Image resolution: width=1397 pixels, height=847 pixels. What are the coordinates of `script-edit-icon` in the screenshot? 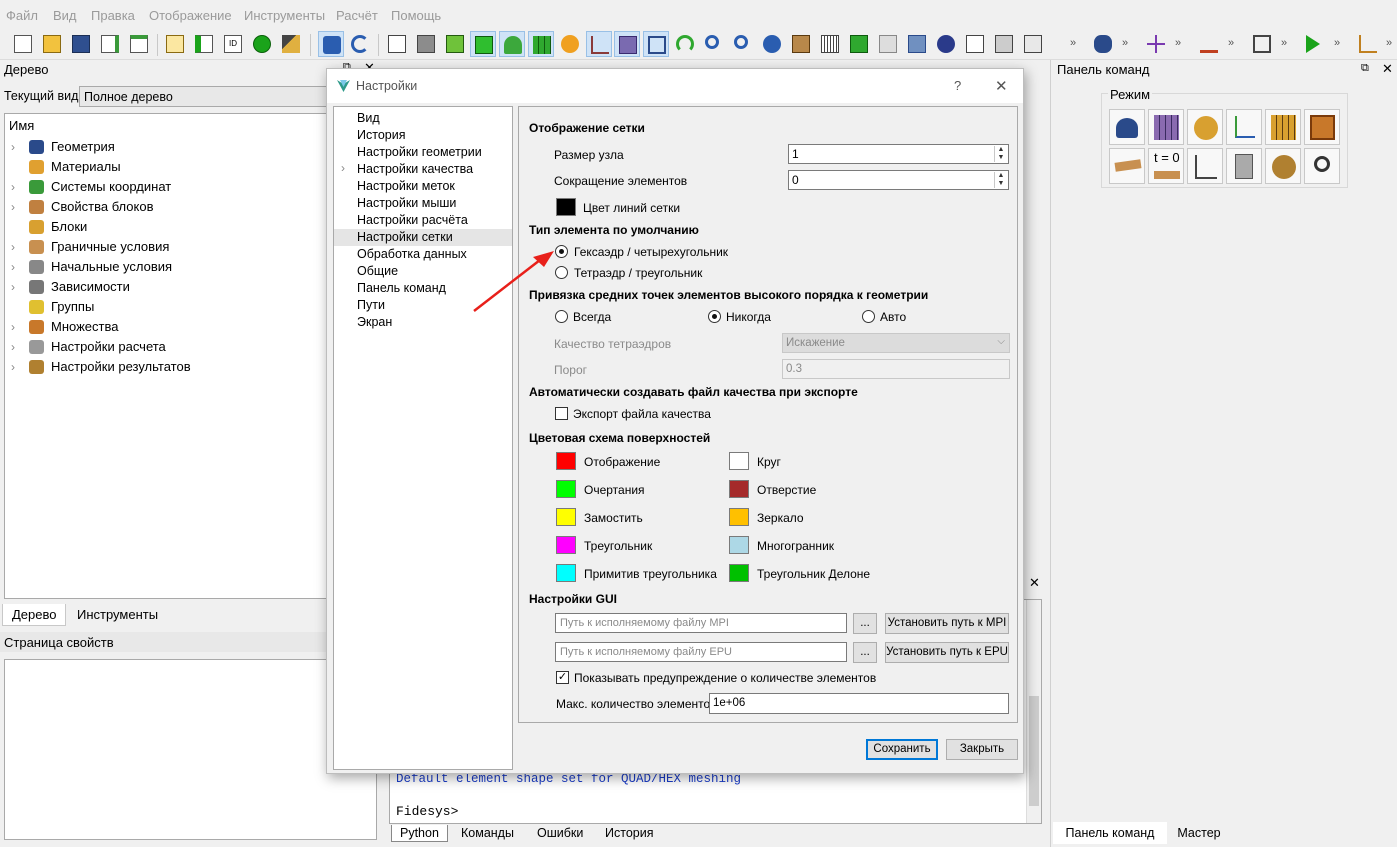 It's located at (175, 44).